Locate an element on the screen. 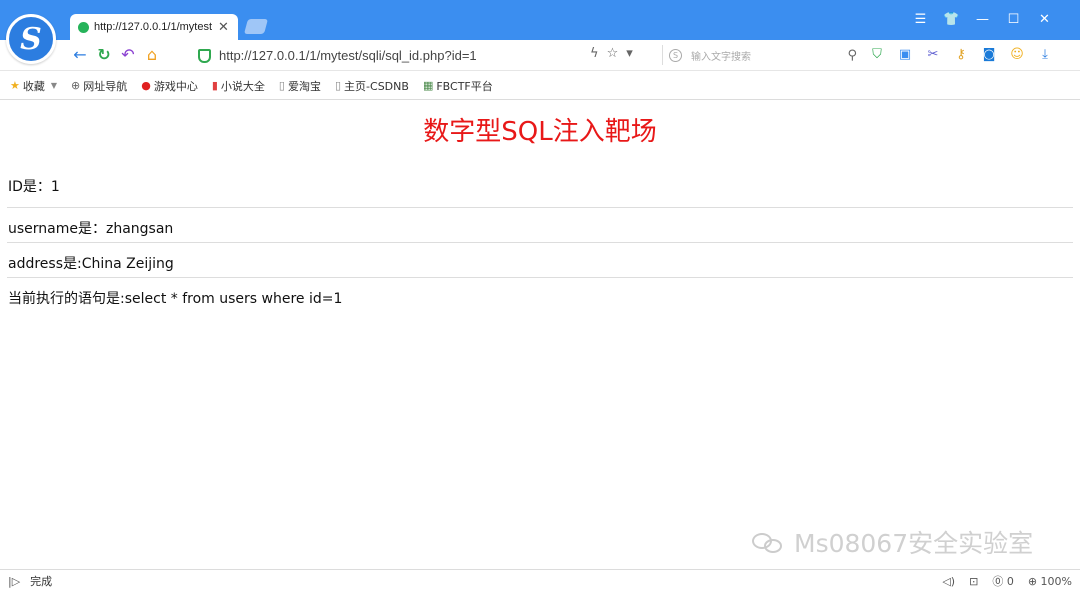  bookmark-label: 游戏中心 is located at coordinates (175, 86).